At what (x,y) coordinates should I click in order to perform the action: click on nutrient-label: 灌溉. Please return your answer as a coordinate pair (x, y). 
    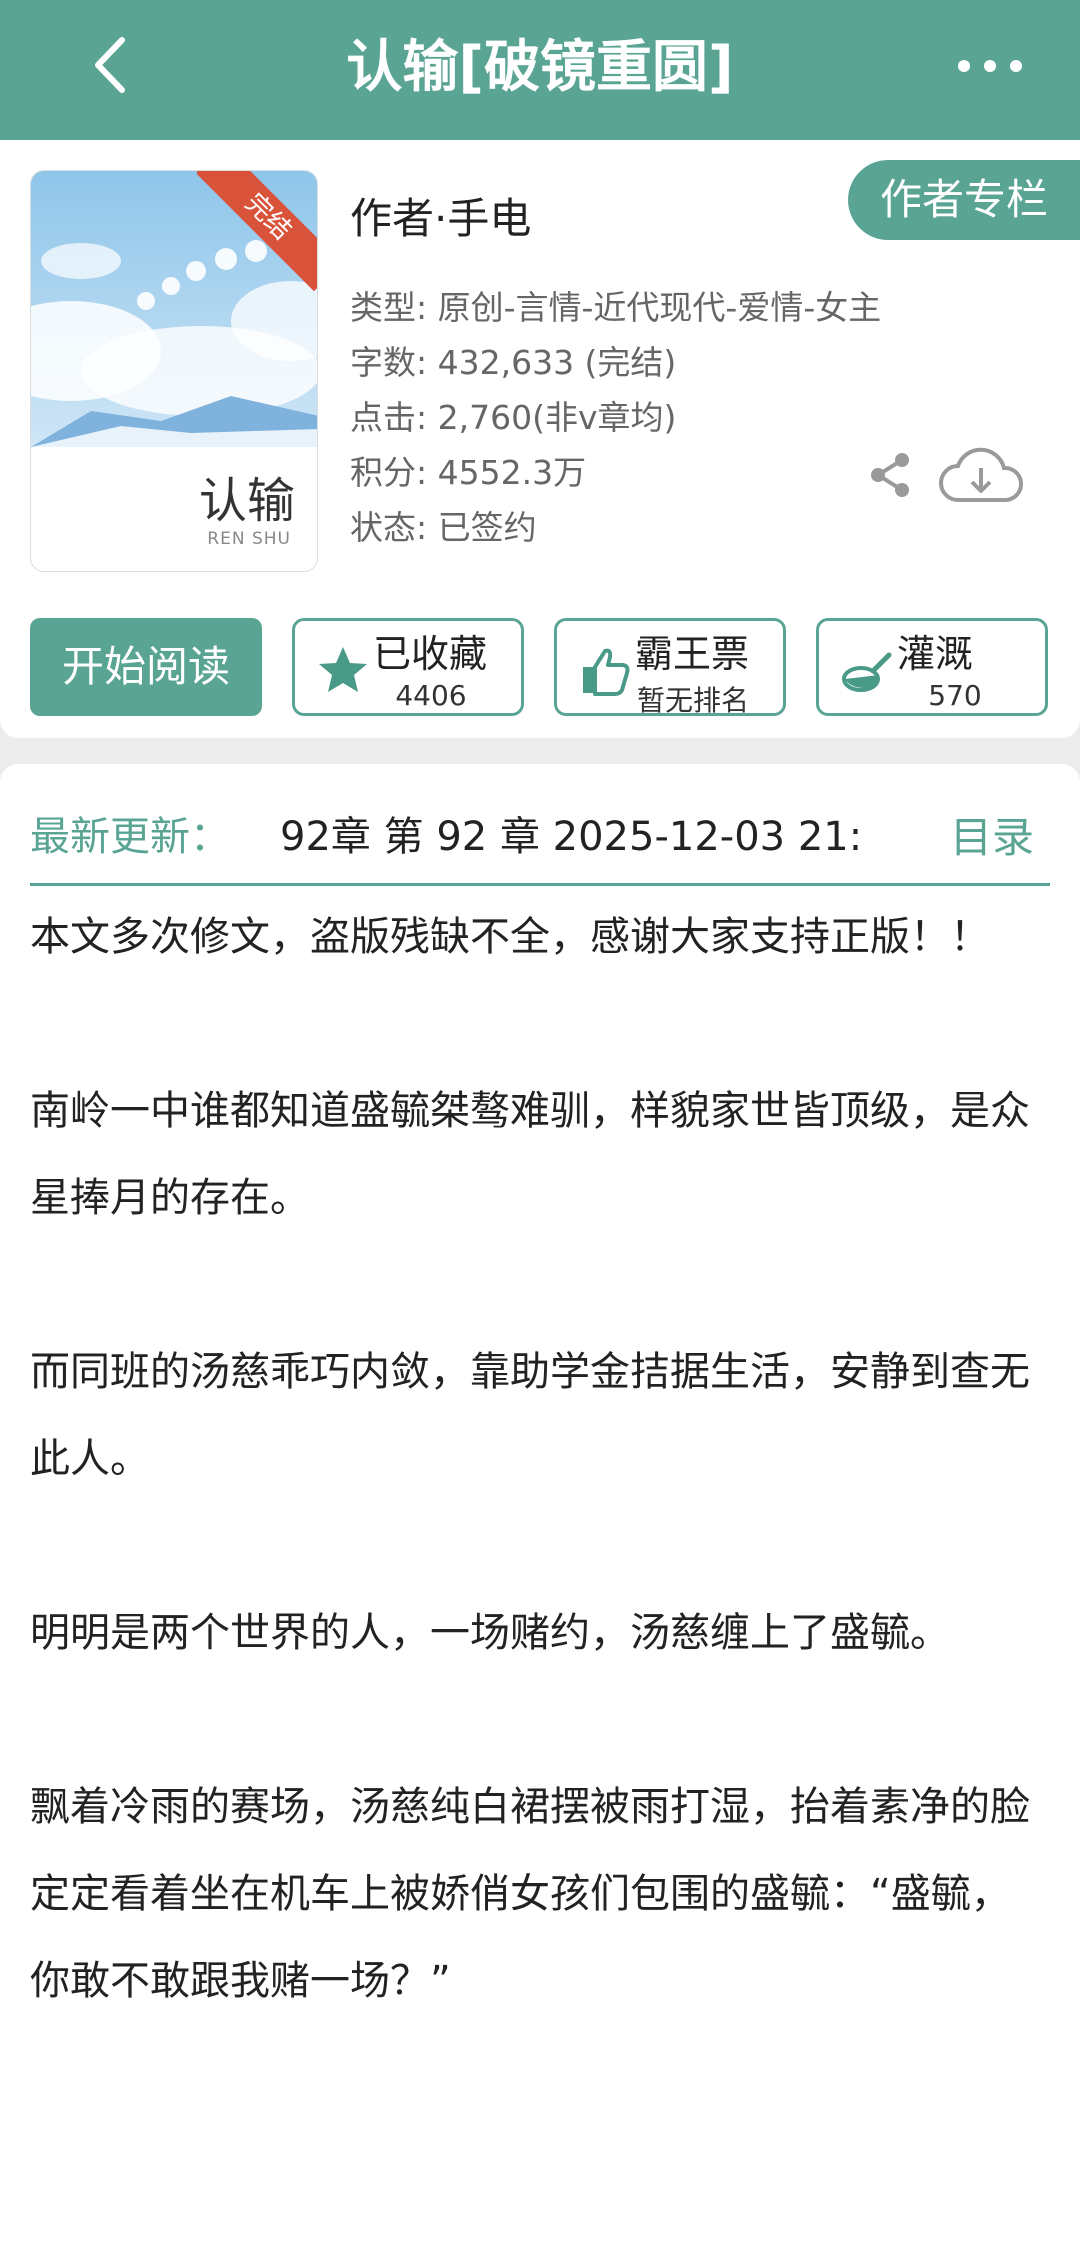
    Looking at the image, I should click on (935, 654).